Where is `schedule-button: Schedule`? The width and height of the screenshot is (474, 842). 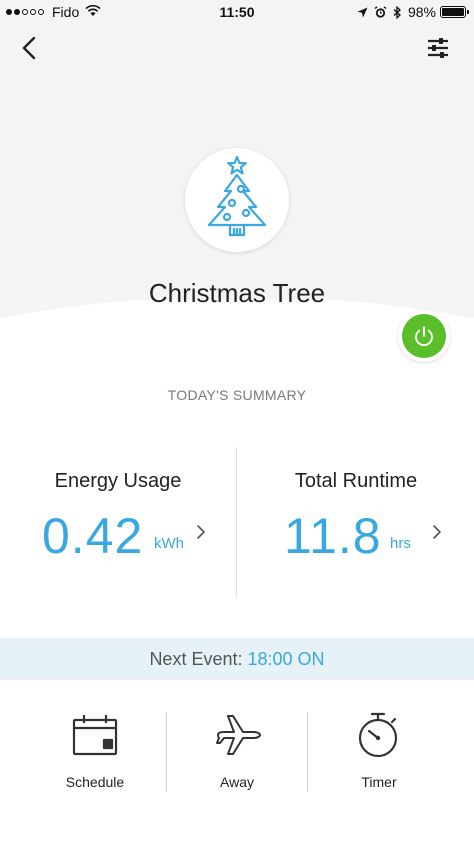
schedule-button: Schedule is located at coordinates (95, 750).